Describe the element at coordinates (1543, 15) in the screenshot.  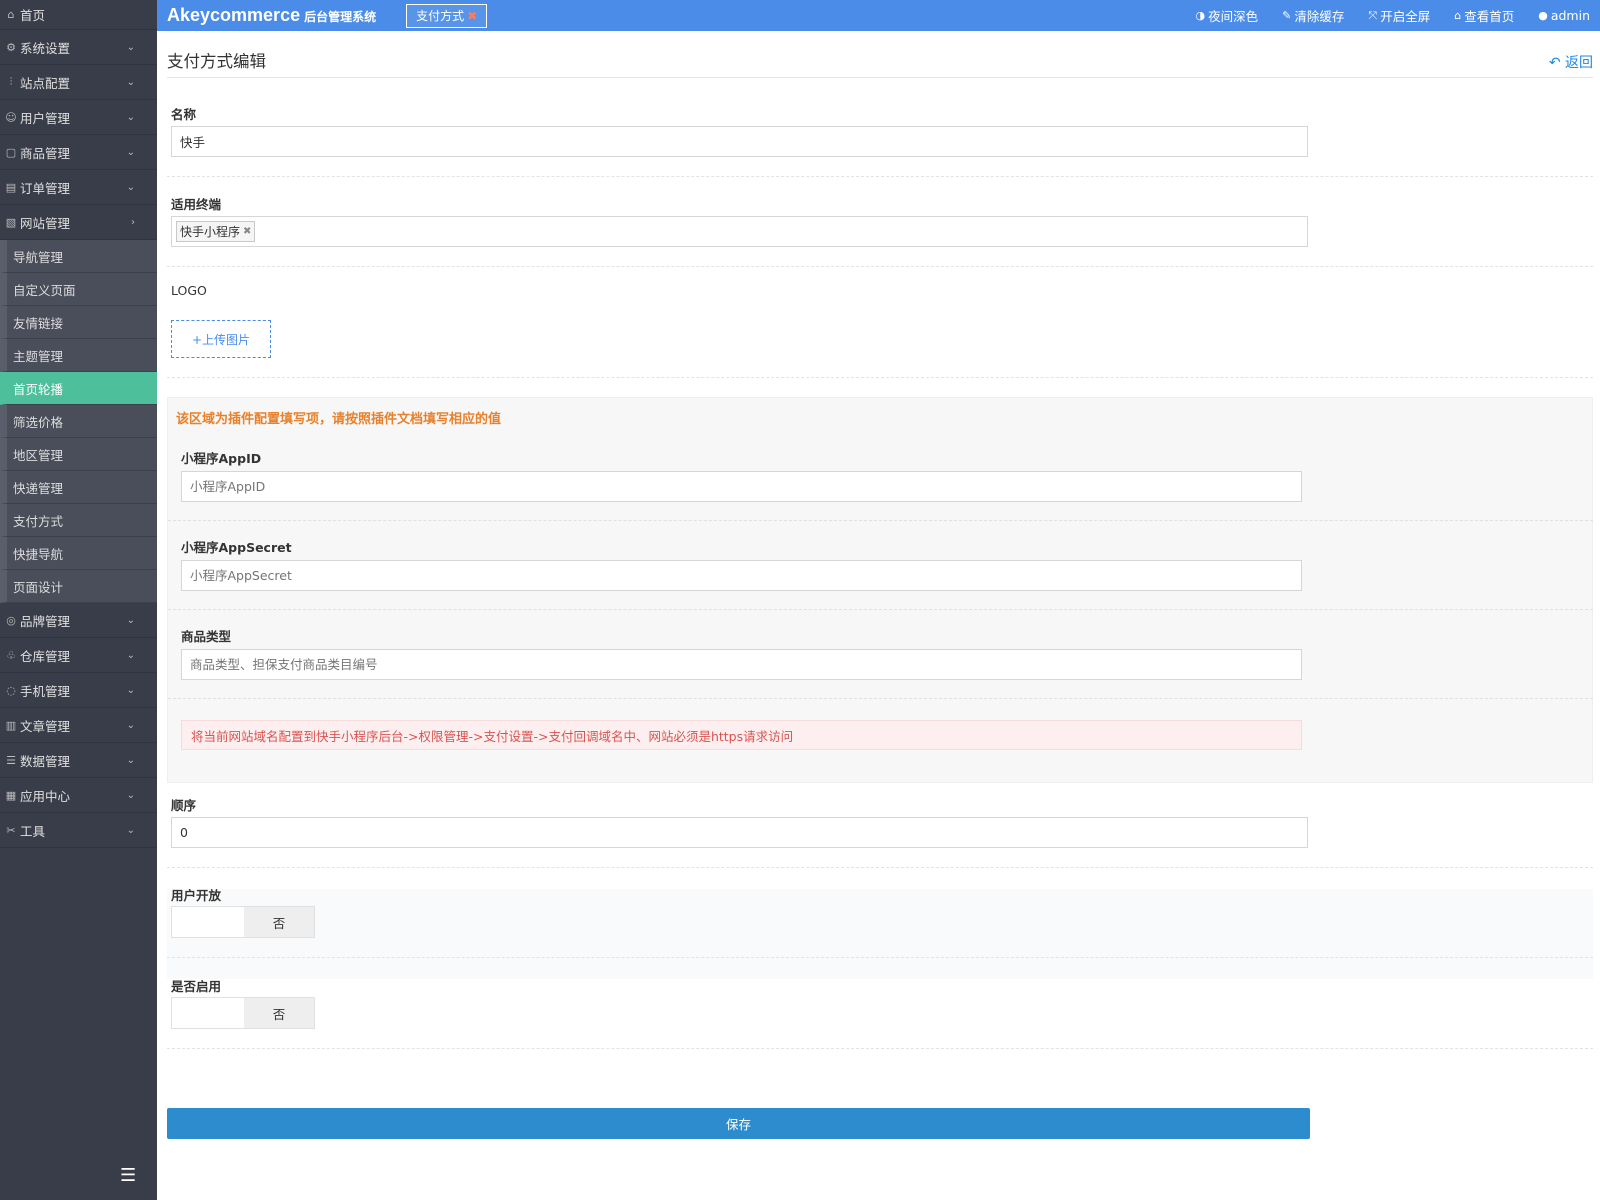
I see `admin-icon: ●` at that location.